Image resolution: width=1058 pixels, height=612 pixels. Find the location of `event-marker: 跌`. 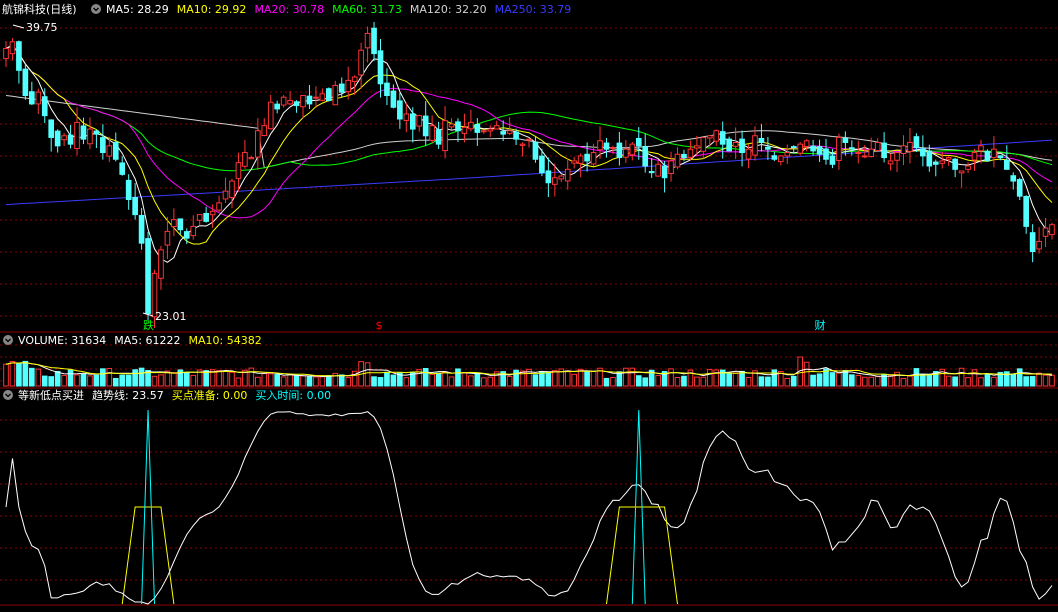

event-marker: 跌 is located at coordinates (148, 325).